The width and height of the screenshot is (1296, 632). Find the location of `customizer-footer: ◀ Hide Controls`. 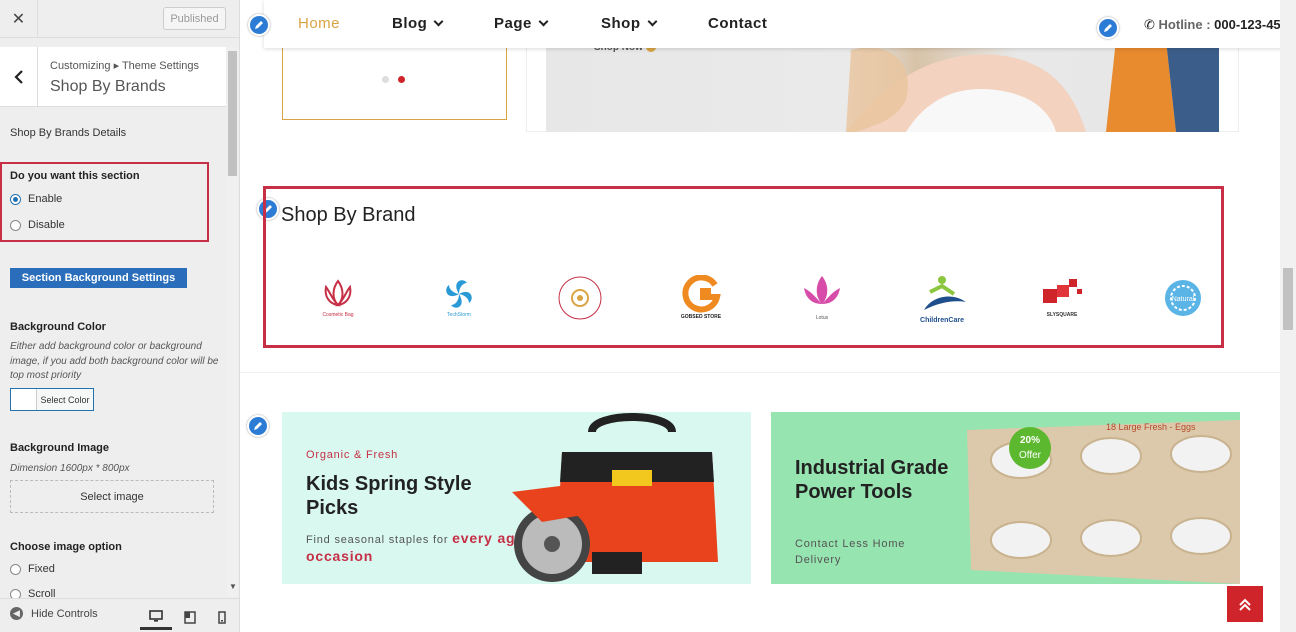

customizer-footer: ◀ Hide Controls is located at coordinates (119, 615).